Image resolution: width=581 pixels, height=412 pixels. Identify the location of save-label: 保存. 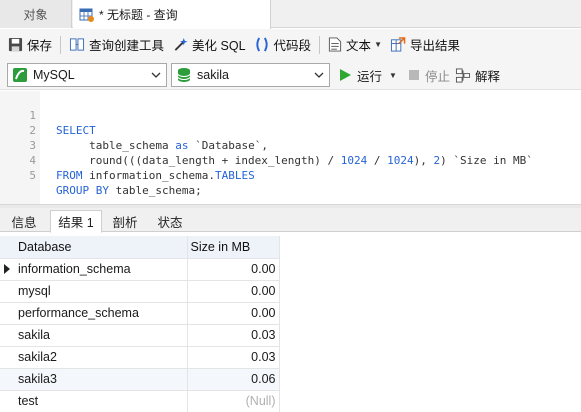
(40, 46).